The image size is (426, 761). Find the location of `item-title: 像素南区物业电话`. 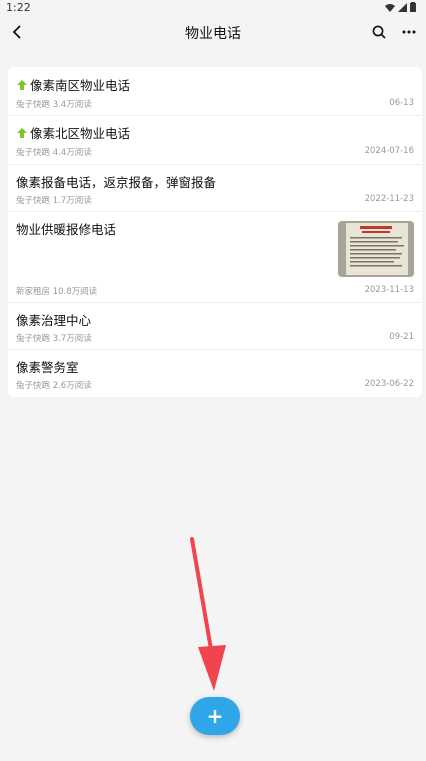

item-title: 像素南区物业电话 is located at coordinates (73, 84).